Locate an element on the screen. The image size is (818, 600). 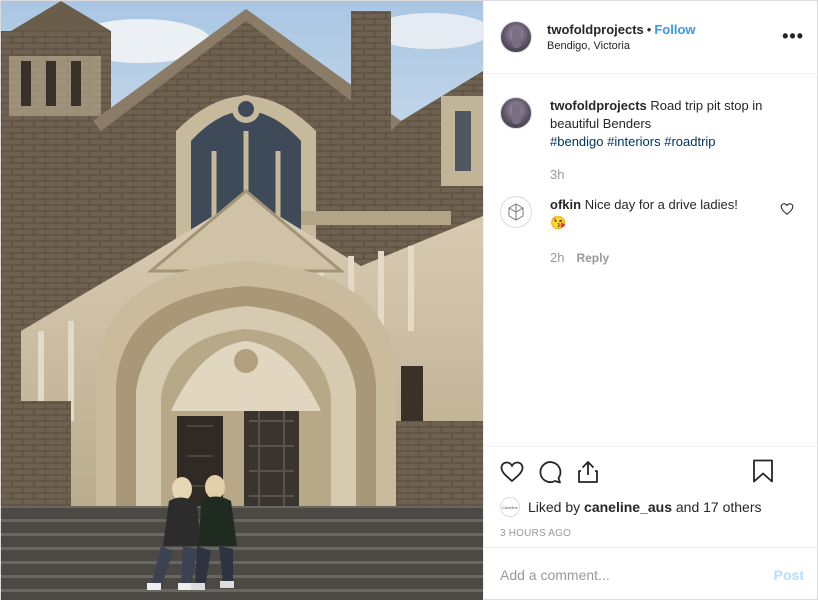
add-comment-bar: Post is located at coordinates (651, 573).